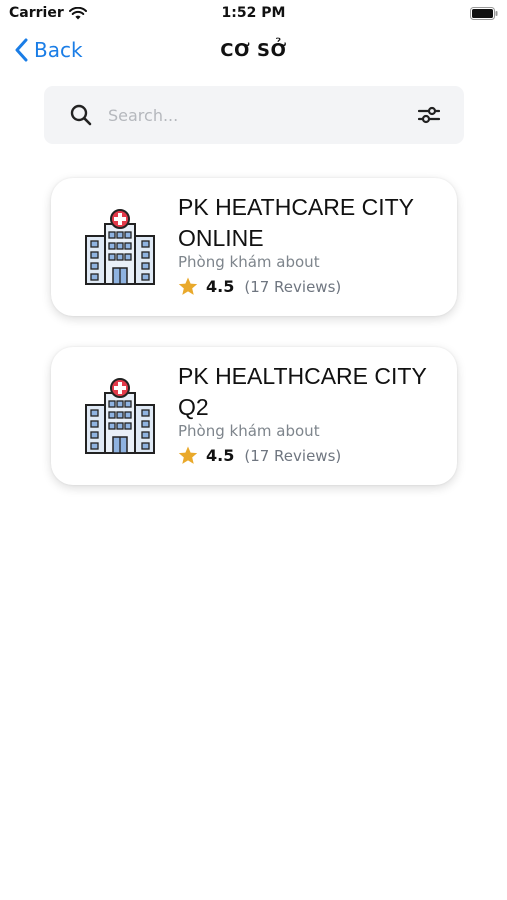 The image size is (507, 900). I want to click on filter-icon, so click(429, 115).